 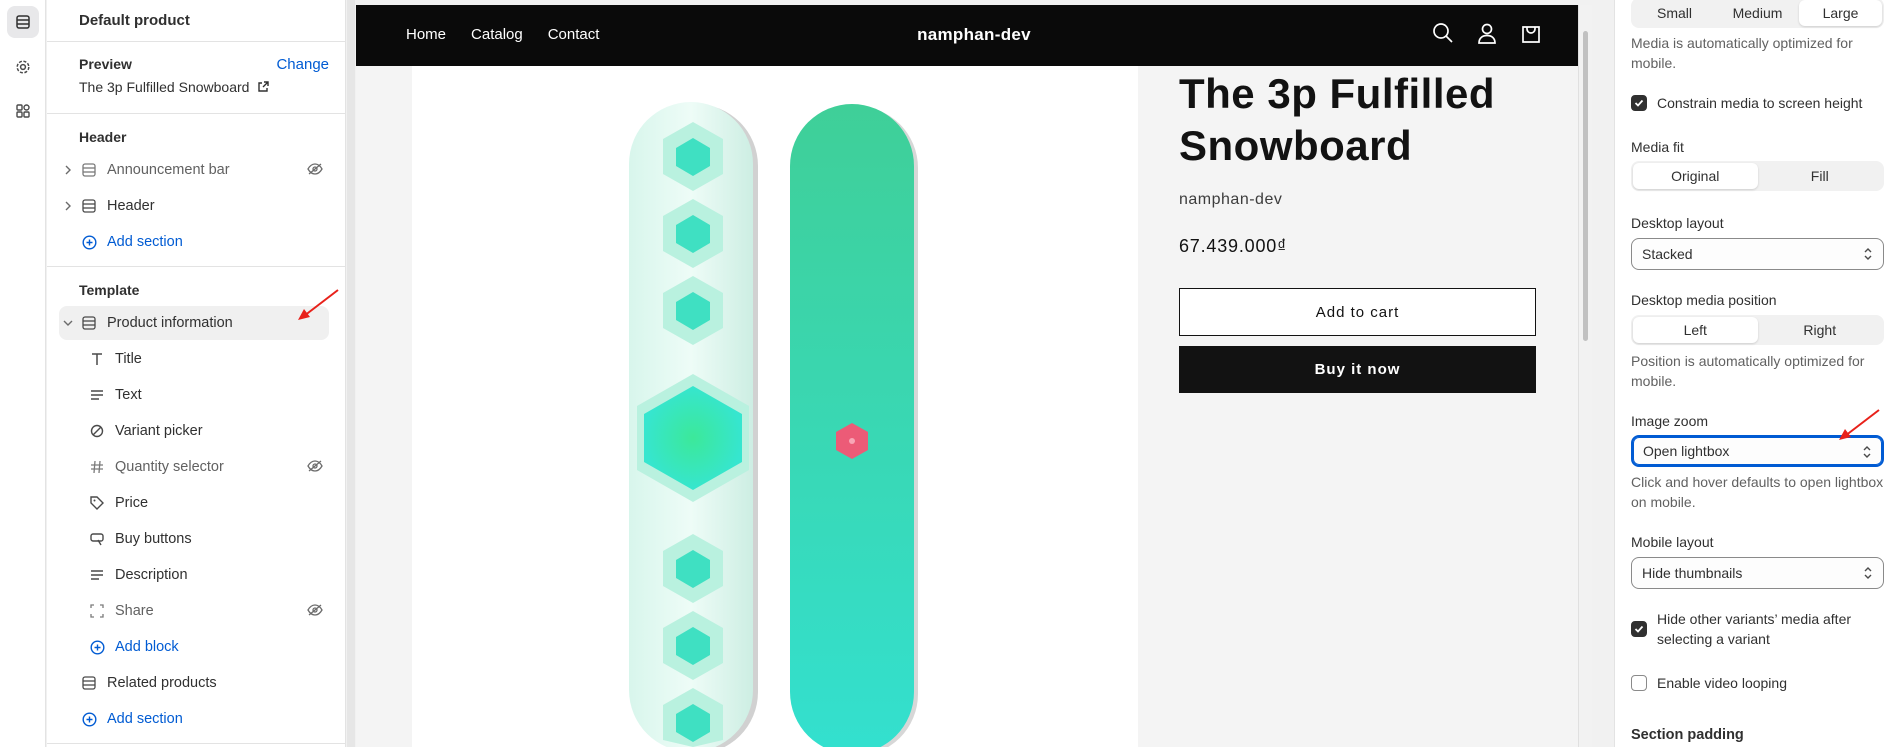 I want to click on media-position-segmented: Left Right, so click(x=1757, y=330).